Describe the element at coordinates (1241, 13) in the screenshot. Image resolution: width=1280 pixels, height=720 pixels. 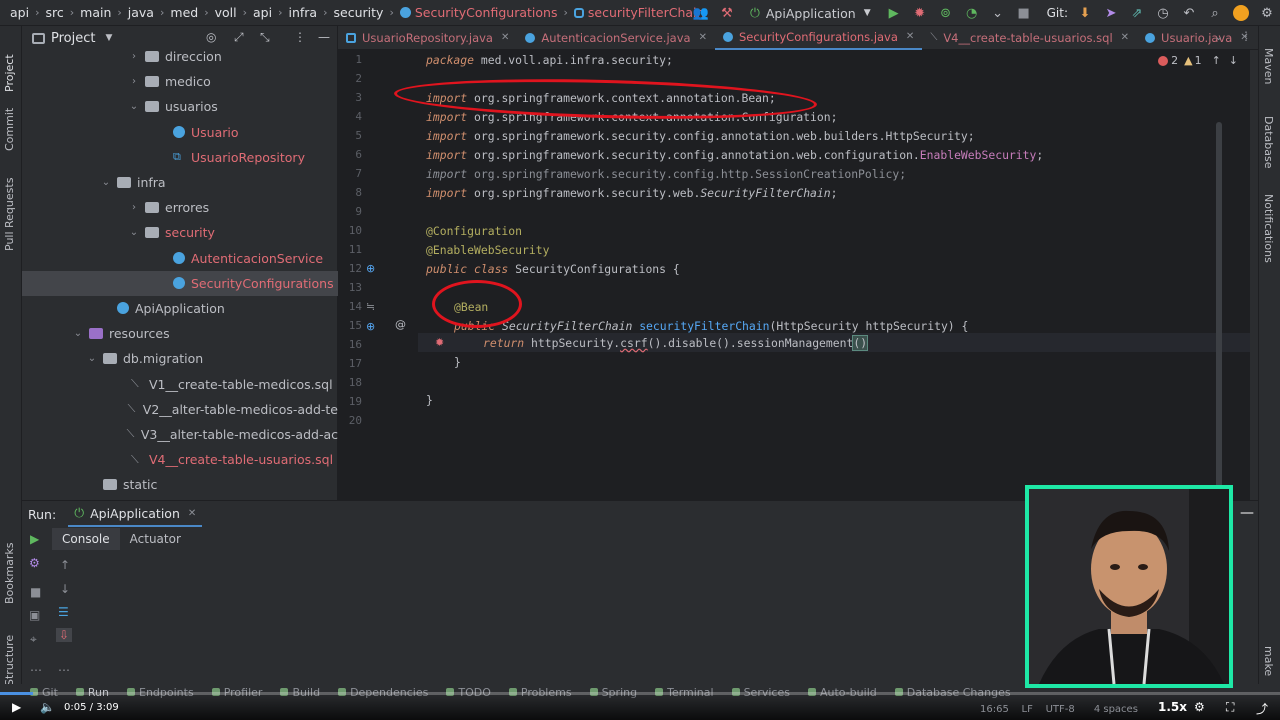
I see `avatar-icon` at that location.